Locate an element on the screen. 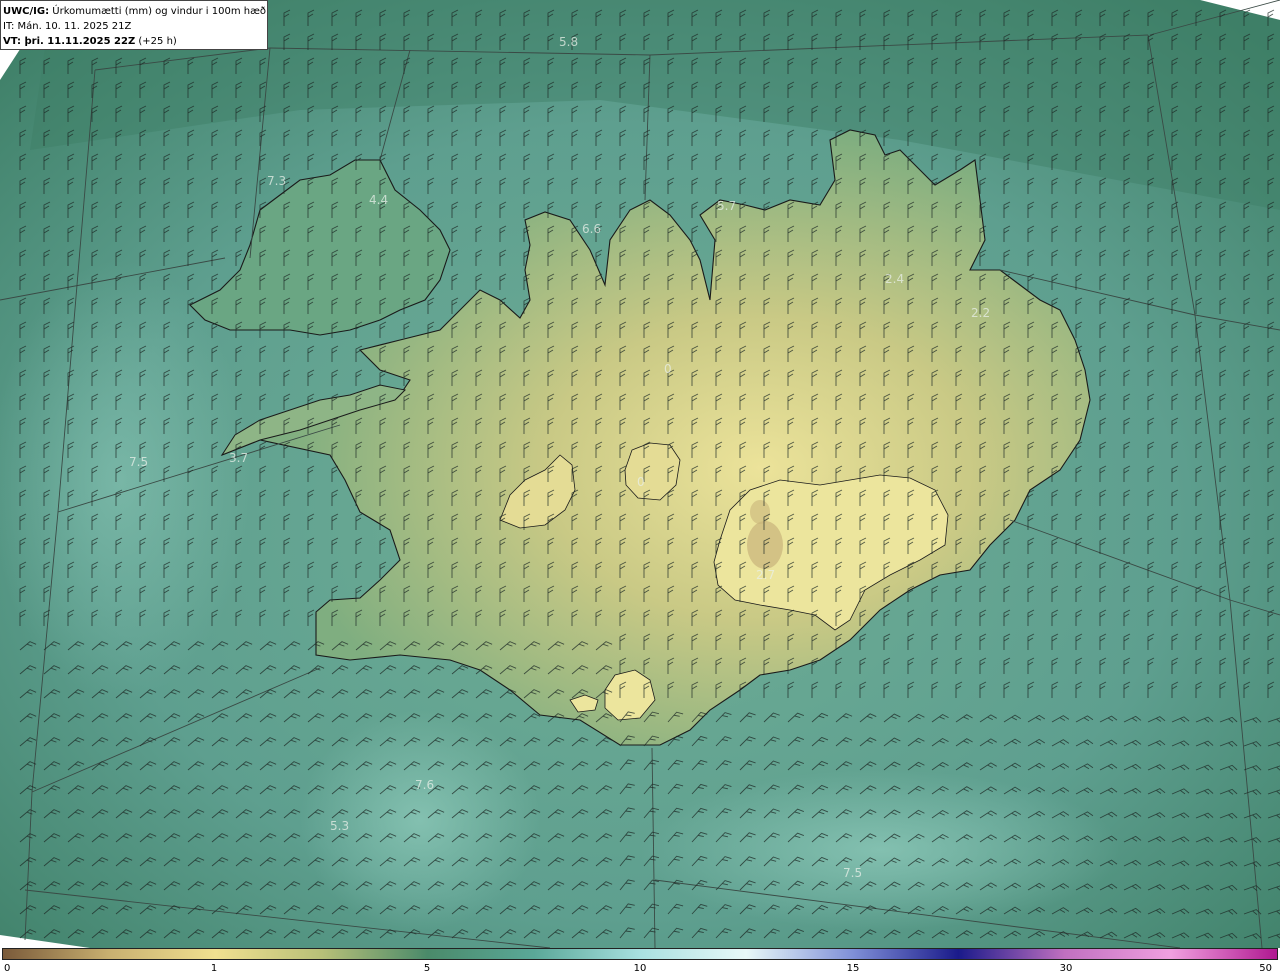 The width and height of the screenshot is (1280, 978). valid-time: VT: þri. 11.11.2025 22Z is located at coordinates (69, 41).